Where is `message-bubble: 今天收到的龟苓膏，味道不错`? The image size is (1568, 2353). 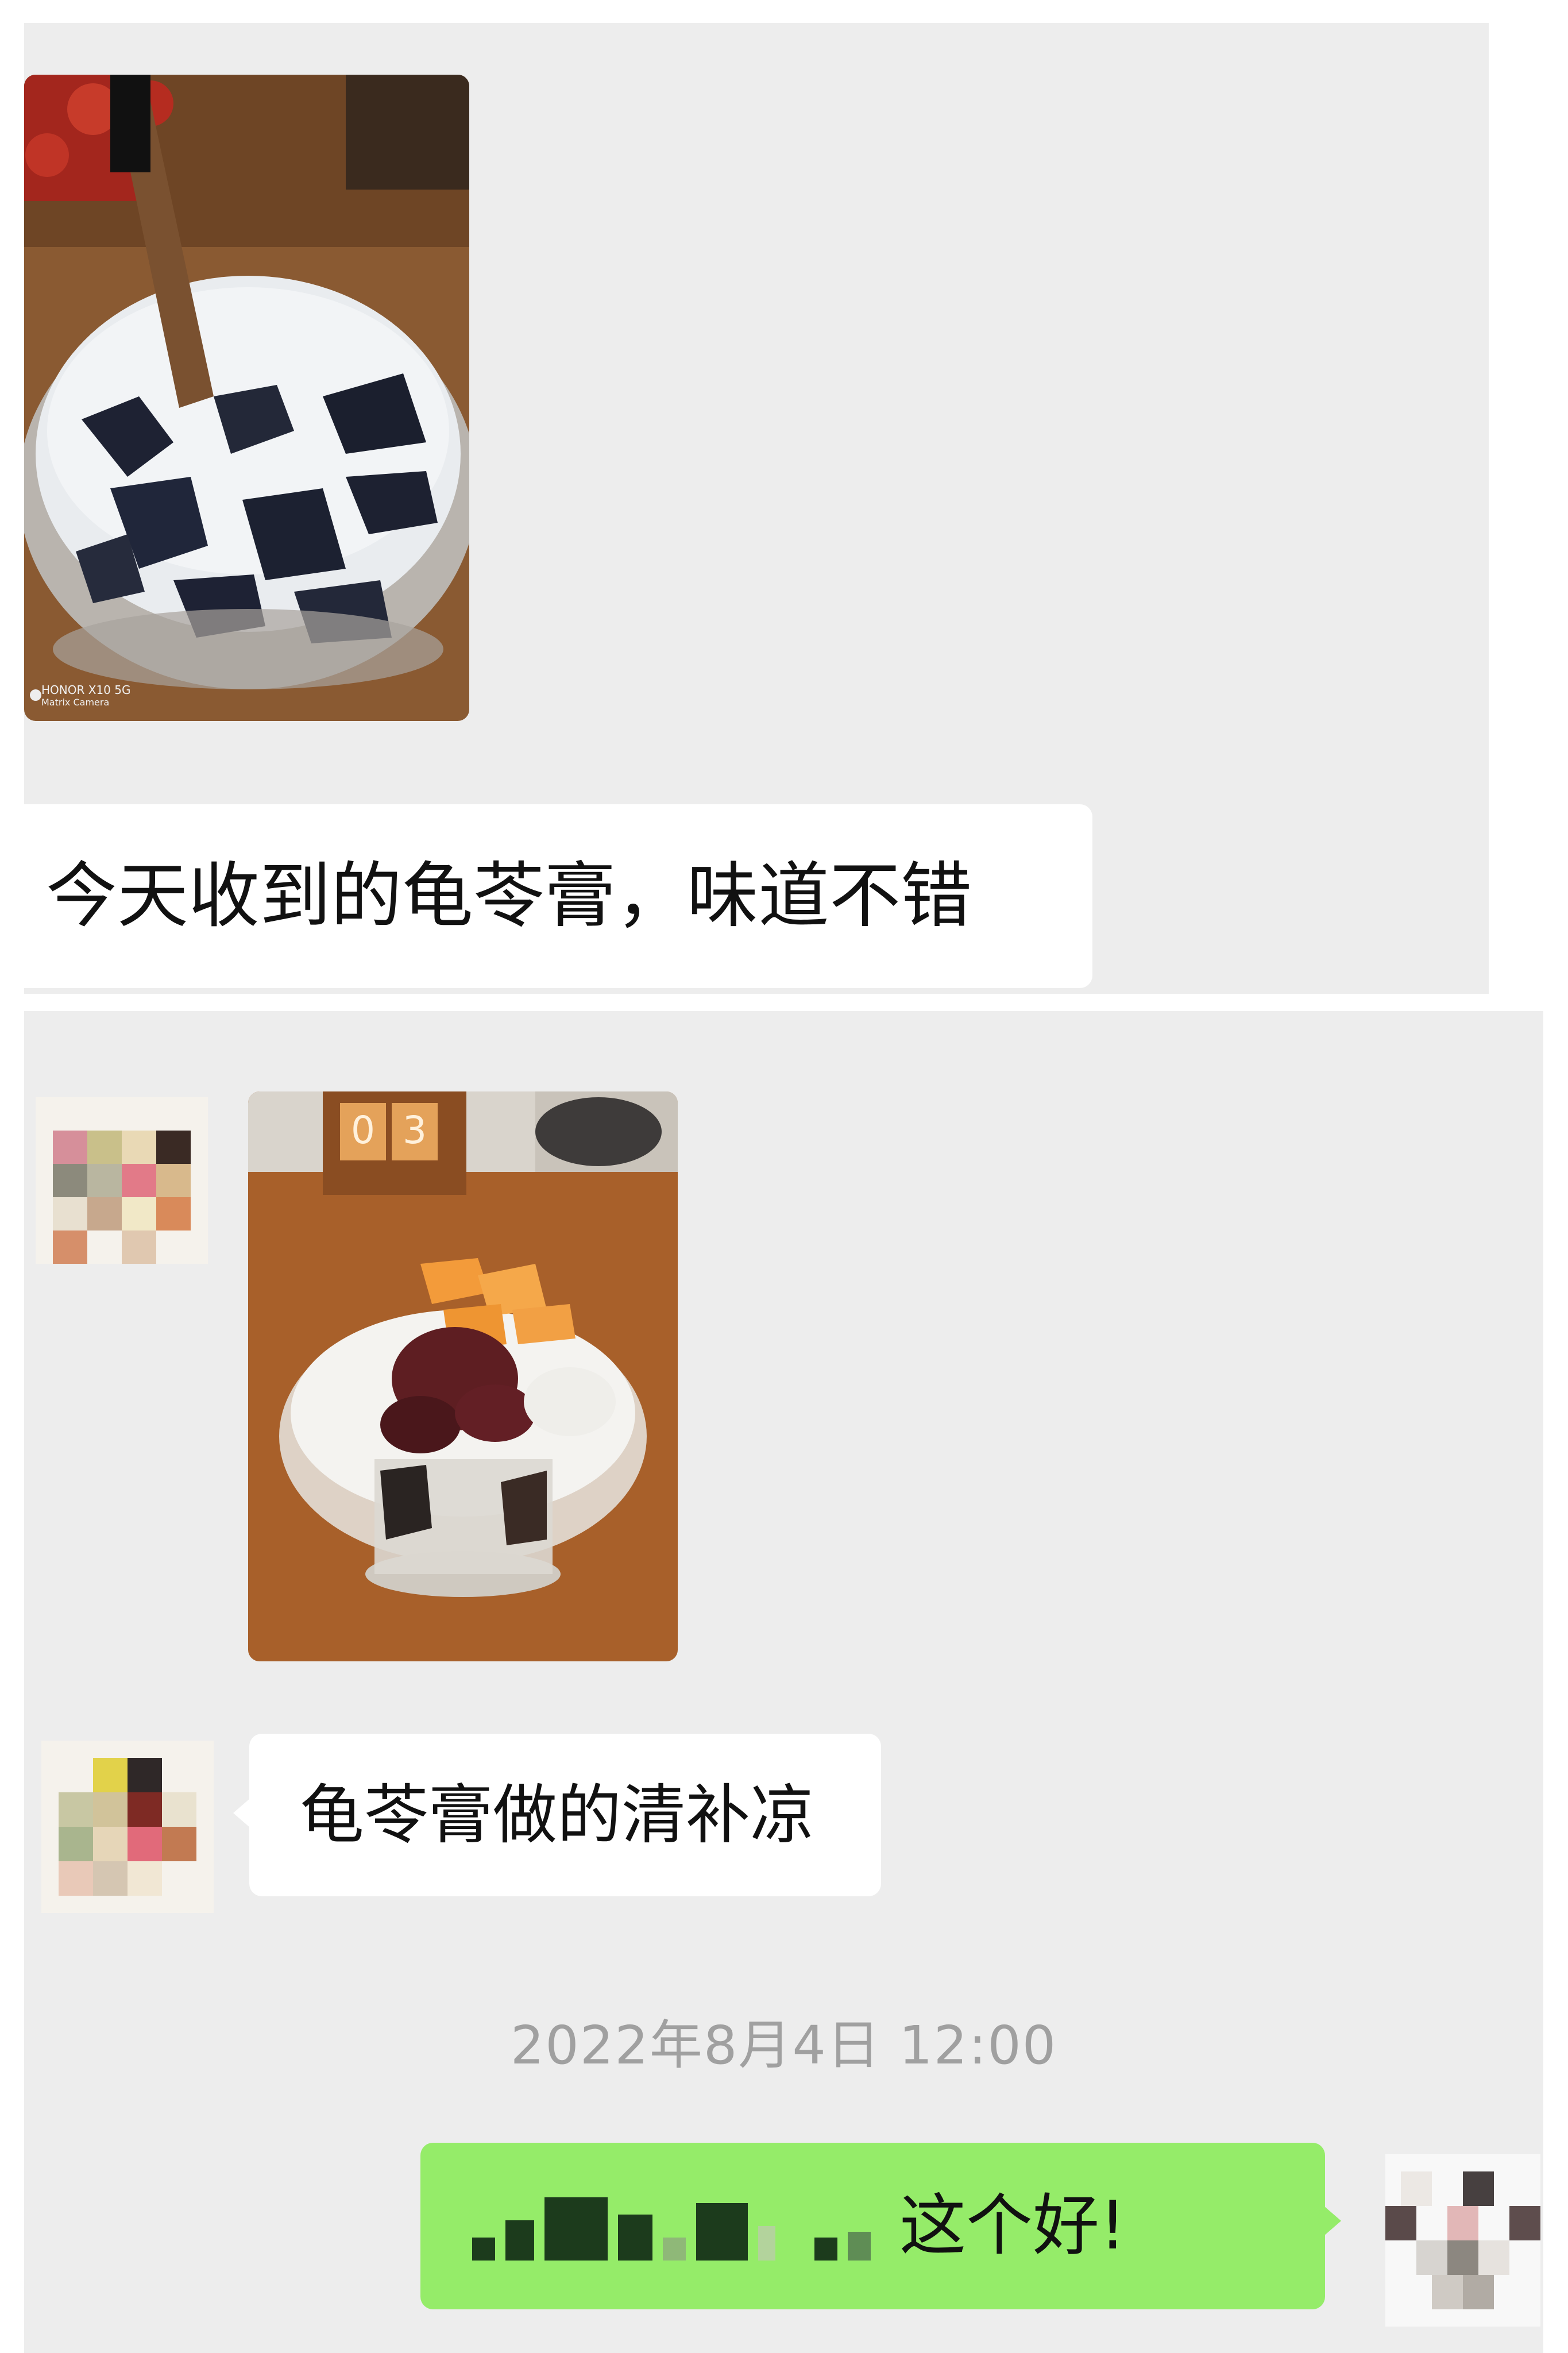
message-bubble: 今天收到的龟苓膏，味道不错 is located at coordinates (558, 896).